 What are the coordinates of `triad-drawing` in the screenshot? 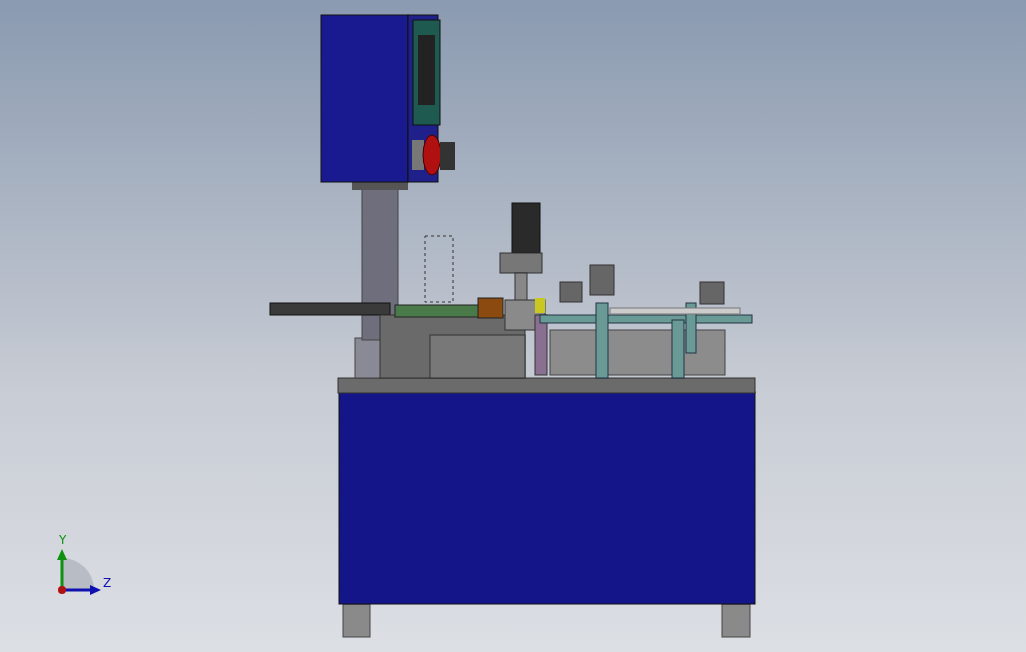 It's located at (78, 574).